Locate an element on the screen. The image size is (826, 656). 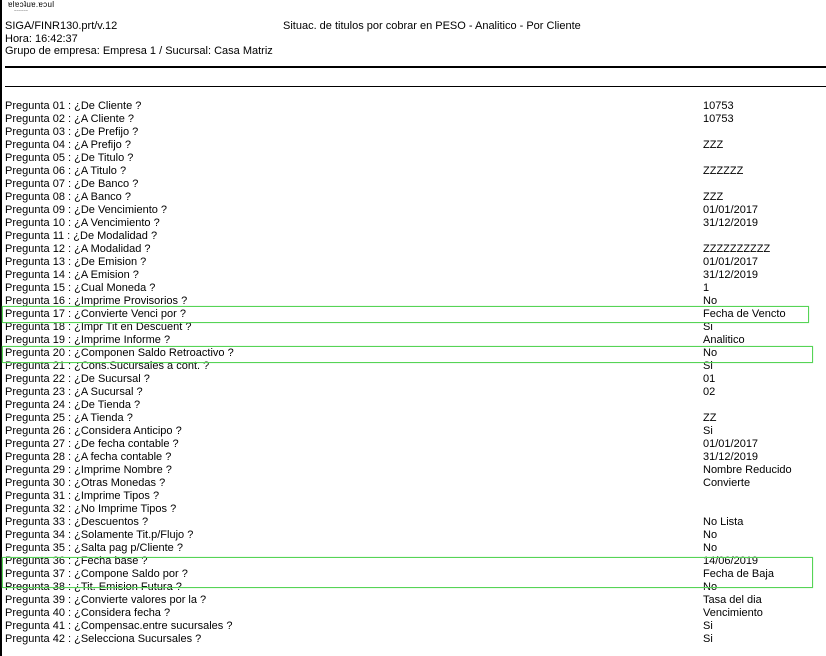
list-item: Pregunta 10 : ¿A Vencimiento ? 31/12/2019 is located at coordinates (412, 223).